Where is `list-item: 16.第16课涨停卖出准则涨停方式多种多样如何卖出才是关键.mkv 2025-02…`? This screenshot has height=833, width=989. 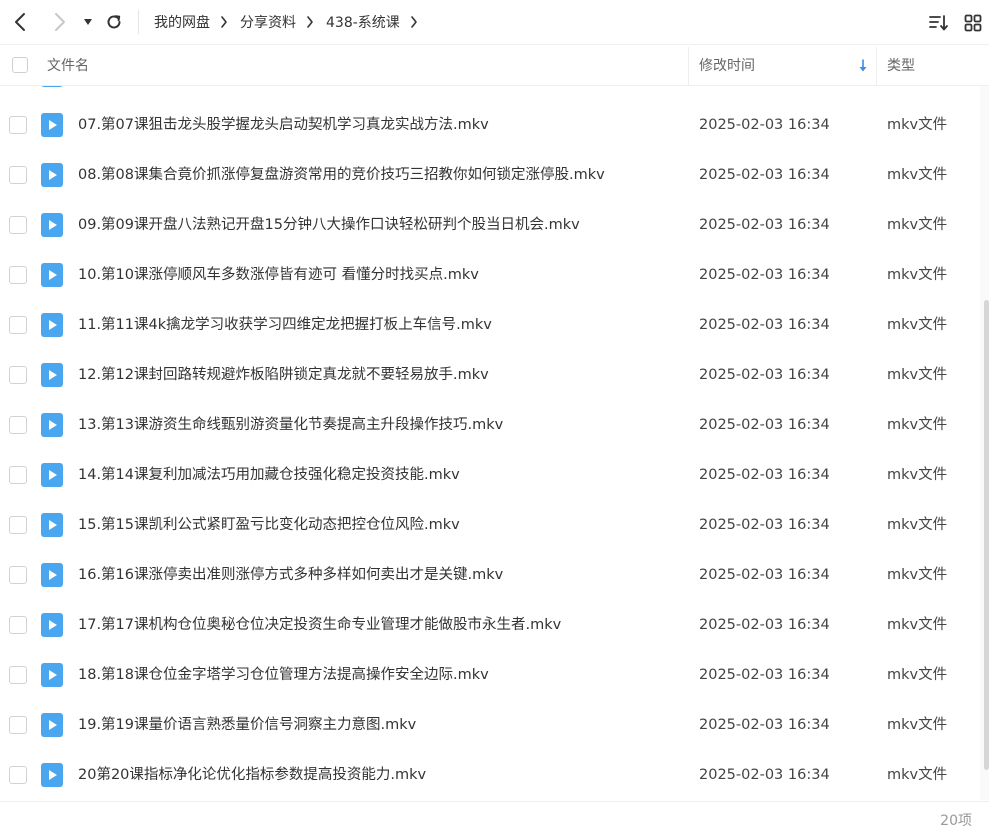
list-item: 16.第16课涨停卖出准则涨停方式多种多样如何卖出才是关键.mkv 2025-02… is located at coordinates (490, 575).